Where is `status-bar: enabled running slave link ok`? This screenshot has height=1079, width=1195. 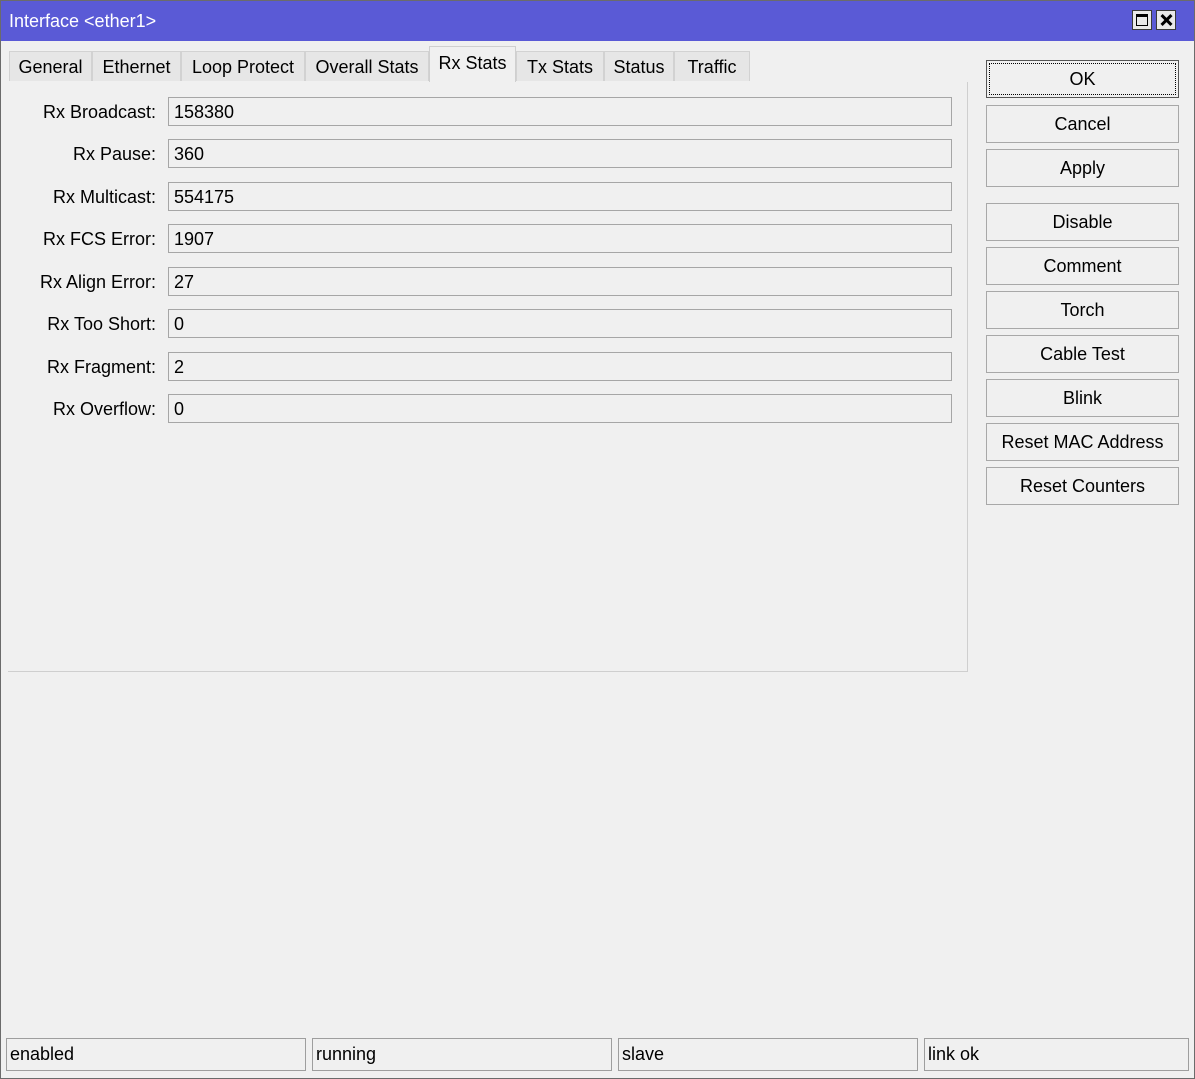
status-bar: enabled running slave link ok is located at coordinates (597, 1054).